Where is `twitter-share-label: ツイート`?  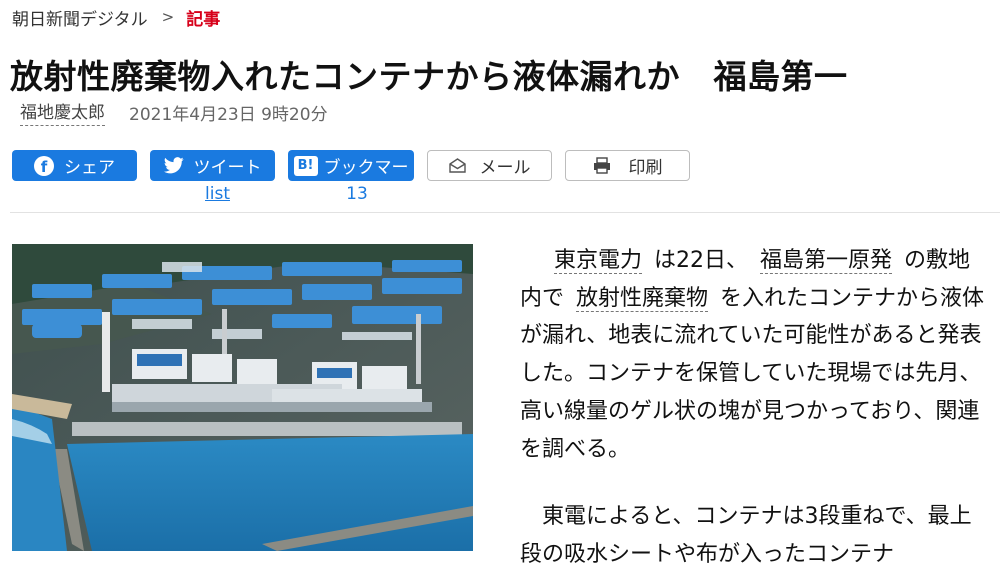 twitter-share-label: ツイート is located at coordinates (227, 168).